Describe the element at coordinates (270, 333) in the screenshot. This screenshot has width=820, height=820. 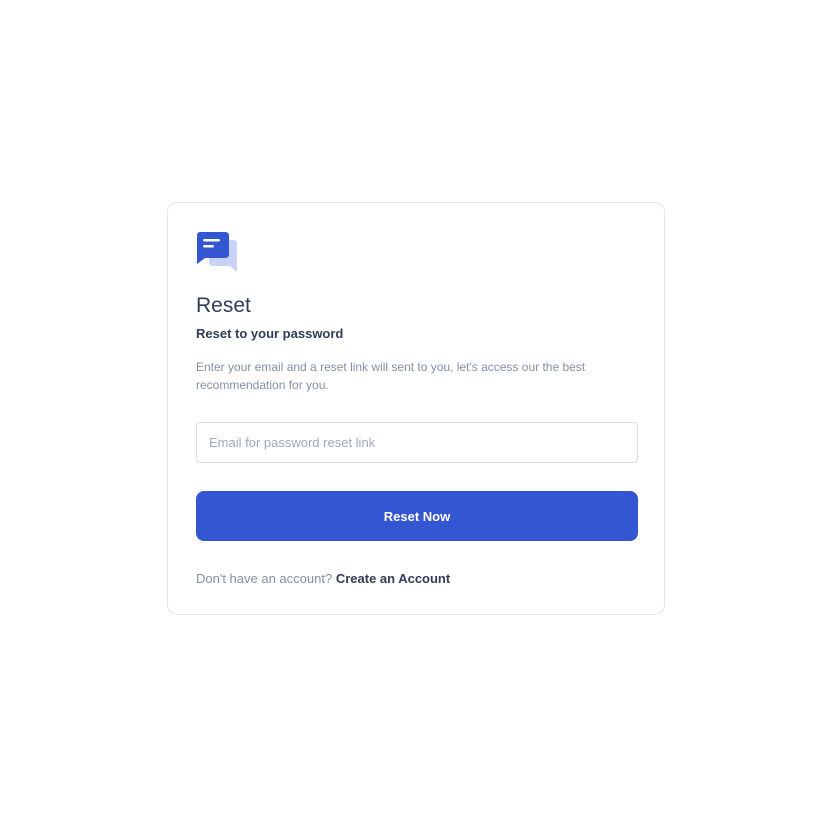
I see `page-subtitle: Reset to your password` at that location.